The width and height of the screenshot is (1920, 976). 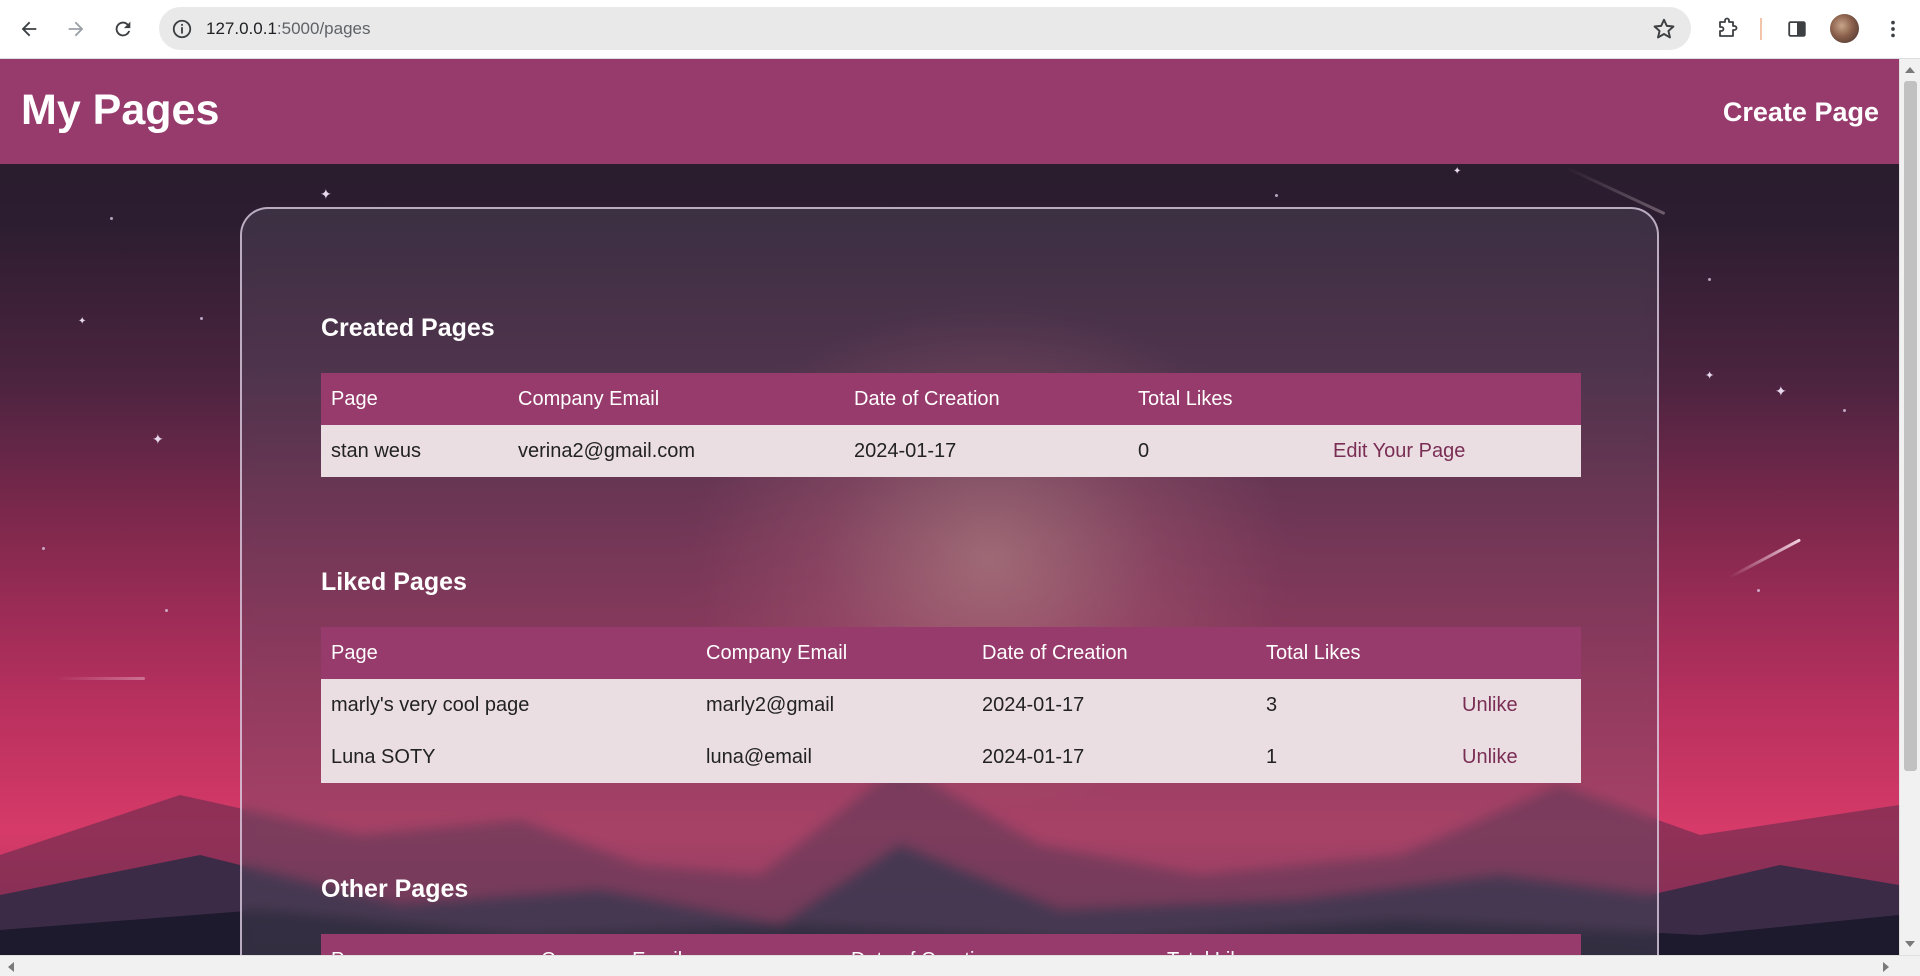 I want to click on likes-cell: 1, so click(x=1354, y=757).